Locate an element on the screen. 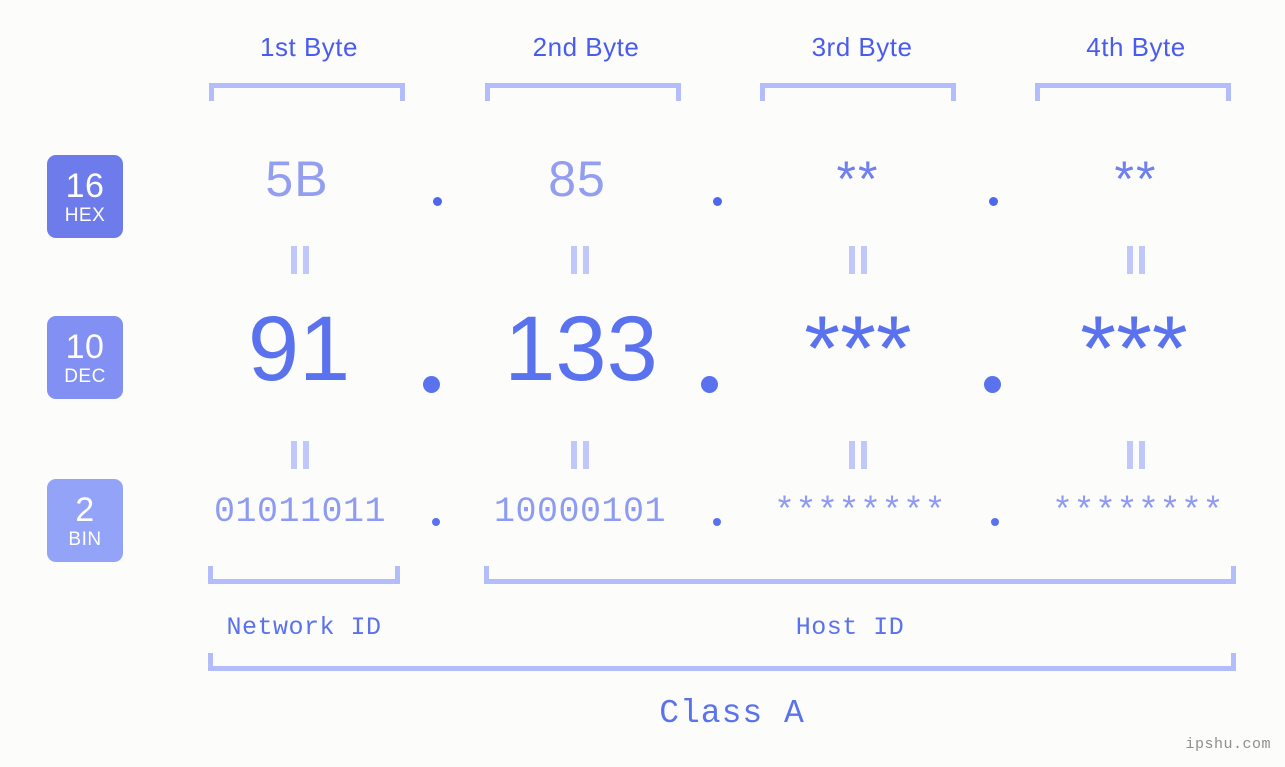 This screenshot has height=767, width=1285. radix-badge-dec: 10 DEC is located at coordinates (85, 357).